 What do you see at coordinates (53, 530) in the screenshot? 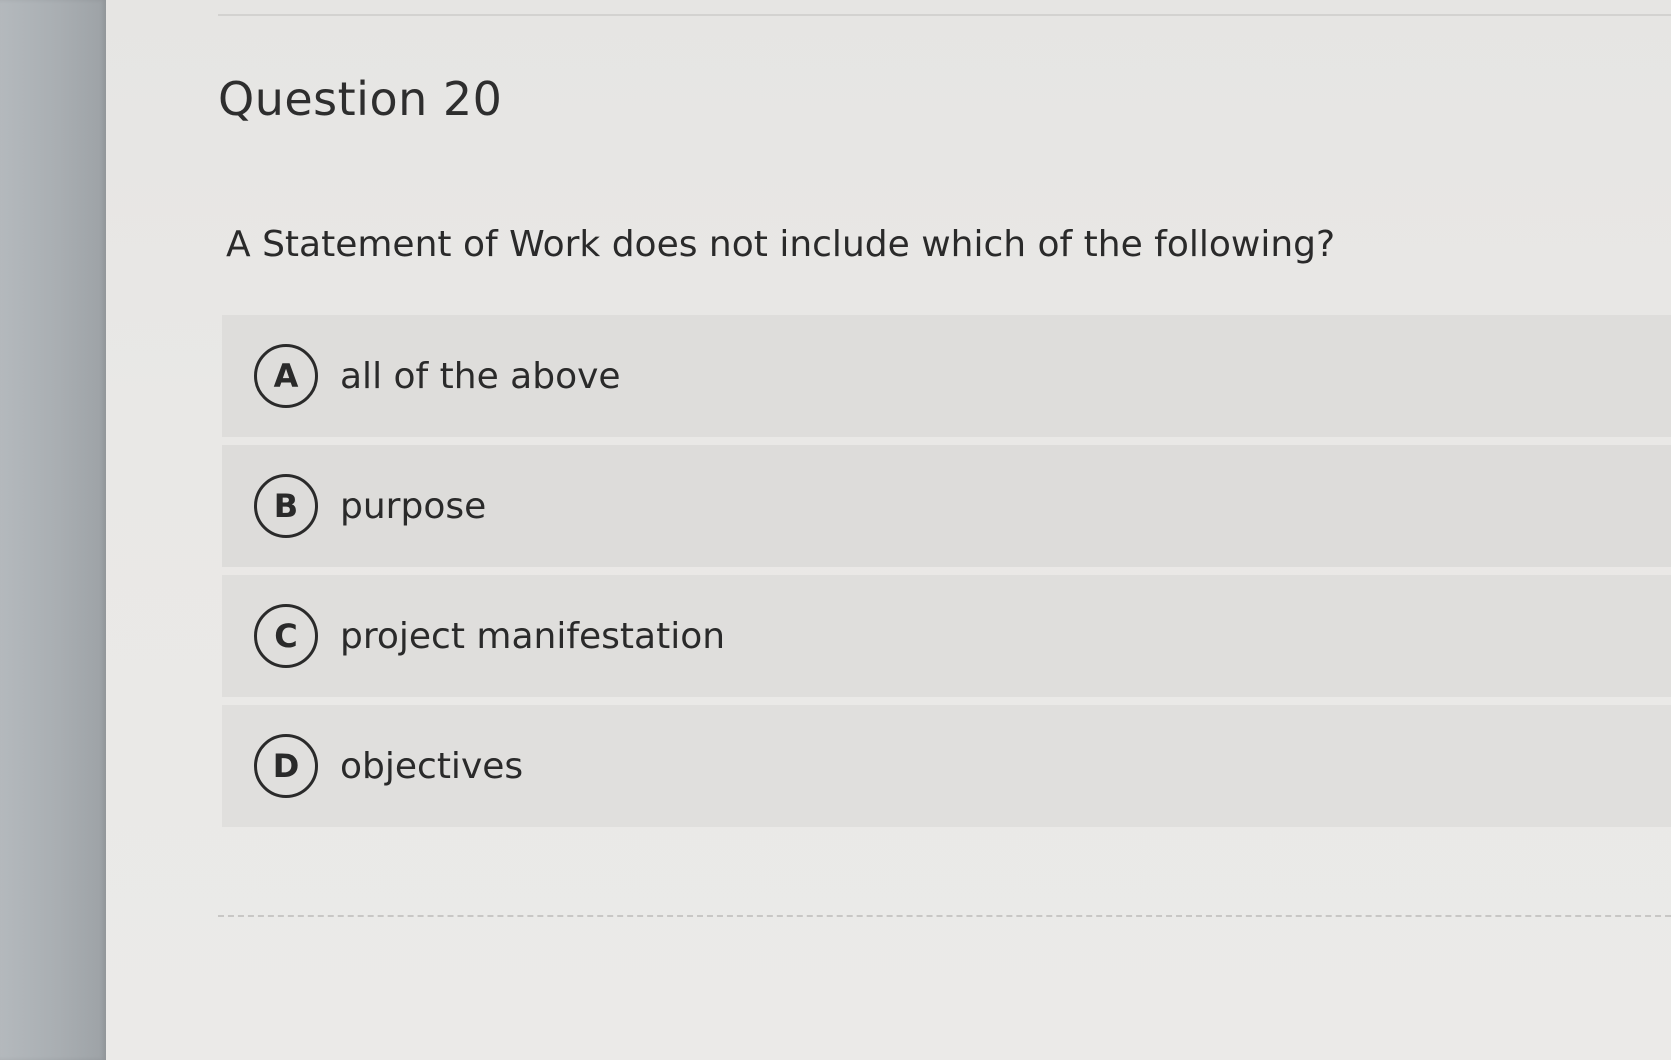
I see `left-sidebar` at bounding box center [53, 530].